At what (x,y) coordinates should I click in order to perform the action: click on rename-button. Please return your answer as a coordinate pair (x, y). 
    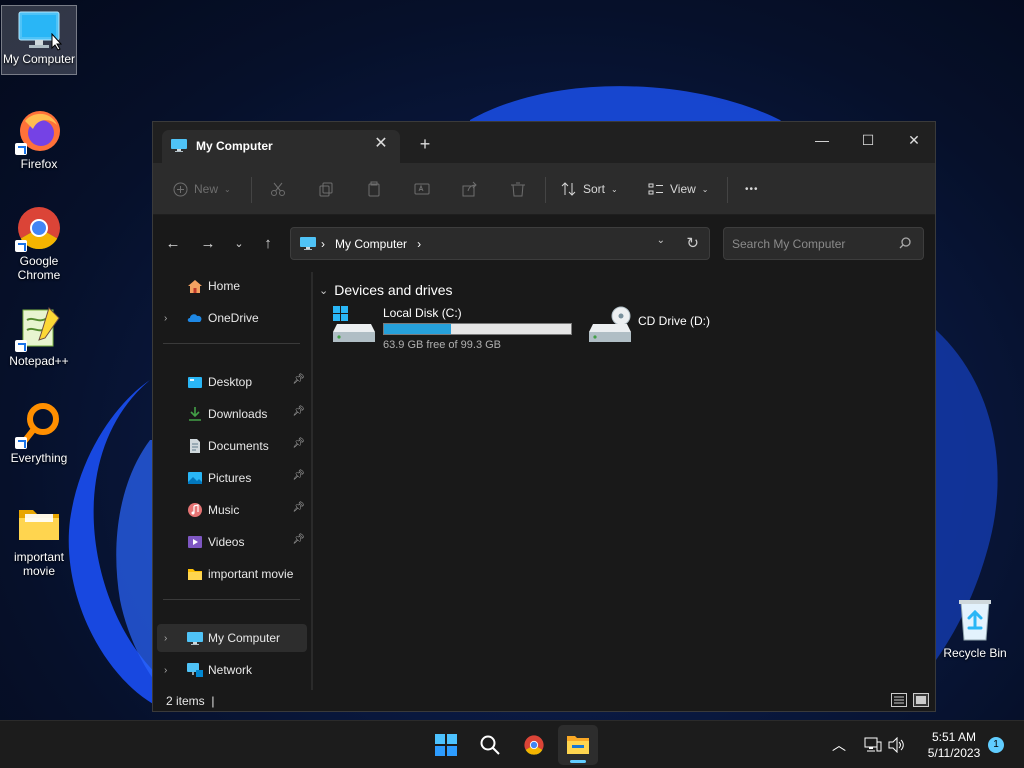
    Looking at the image, I should click on (422, 189).